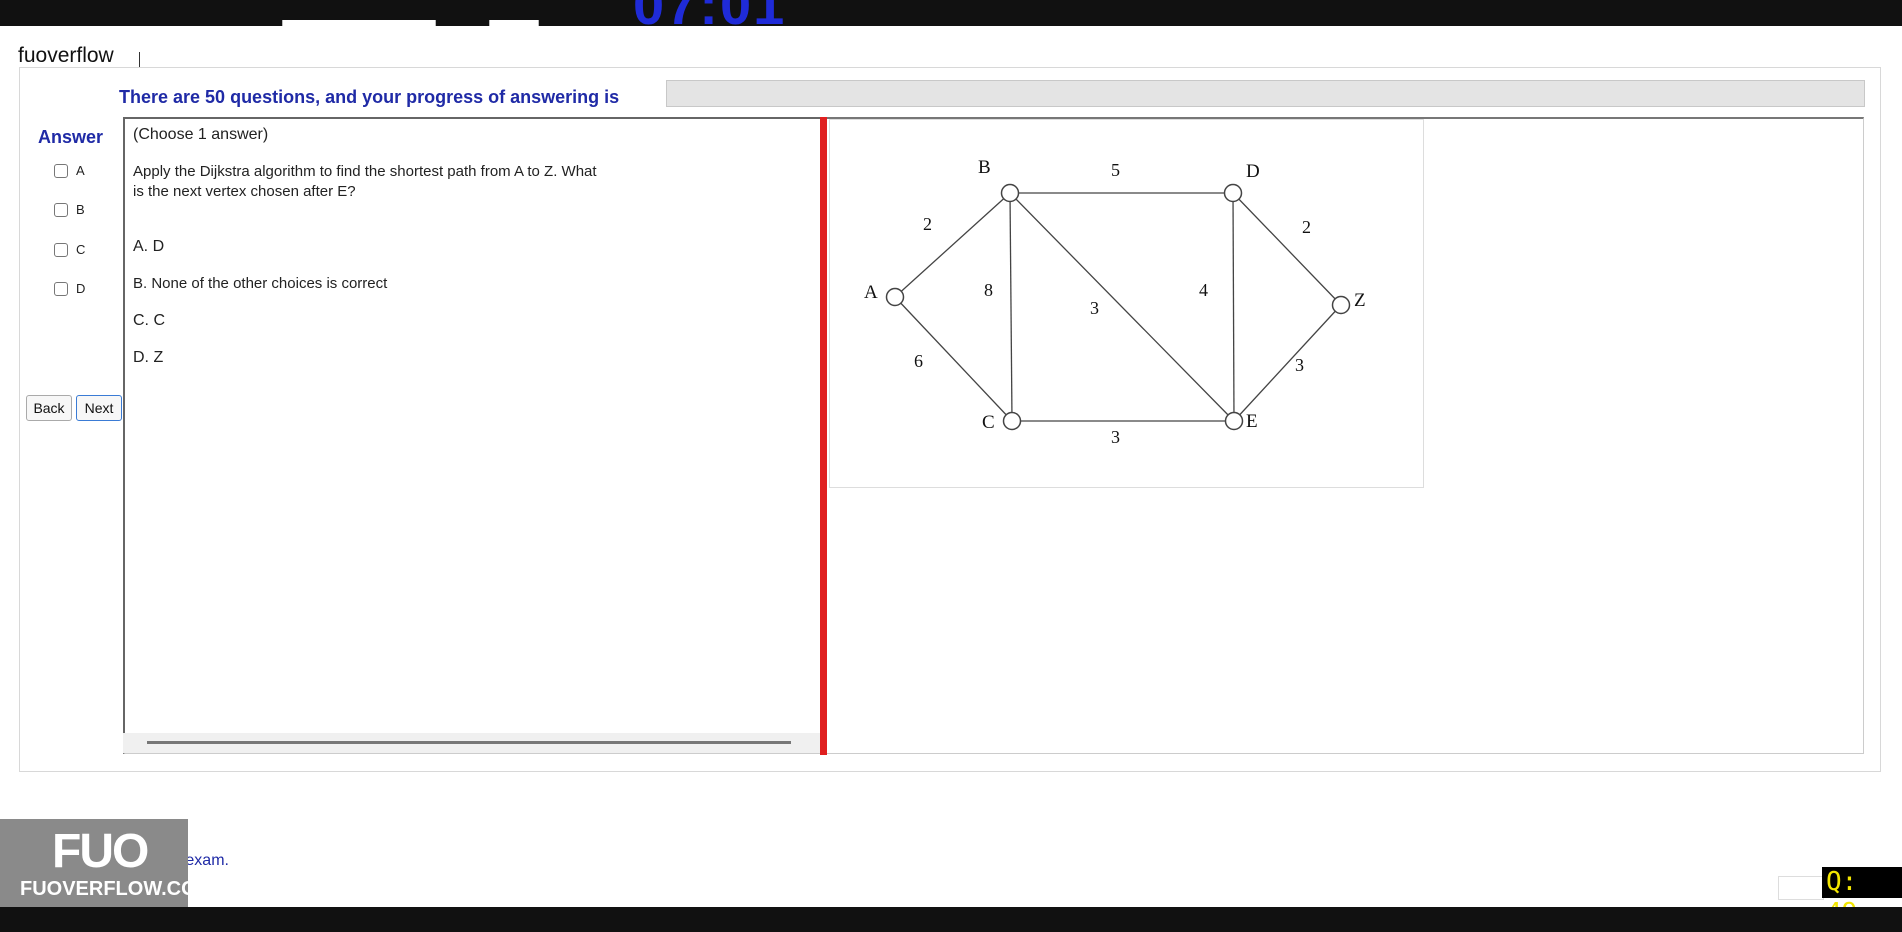 The height and width of the screenshot is (932, 1902). I want to click on answer-option-d: D, so click(69, 288).